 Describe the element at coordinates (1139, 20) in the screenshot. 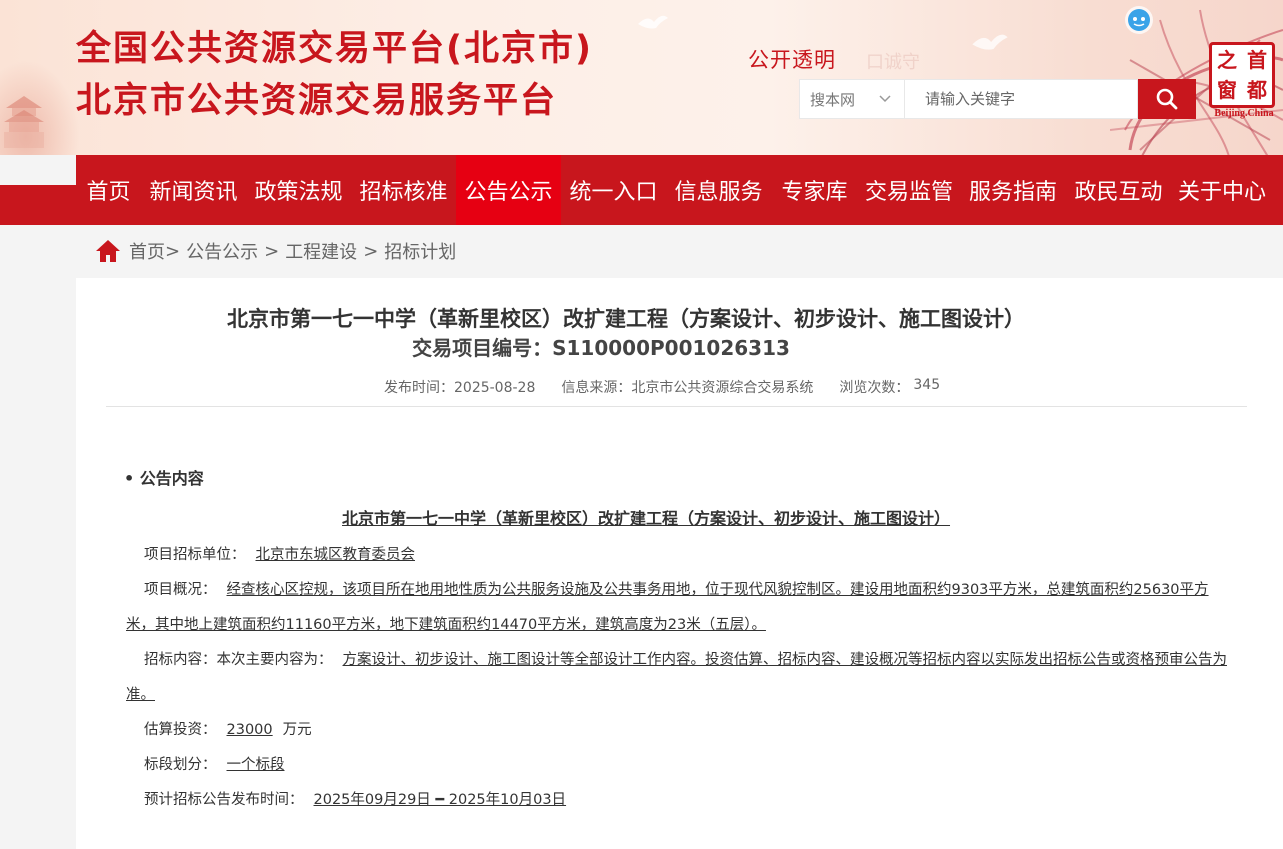

I see `chat-assistant-icon` at that location.